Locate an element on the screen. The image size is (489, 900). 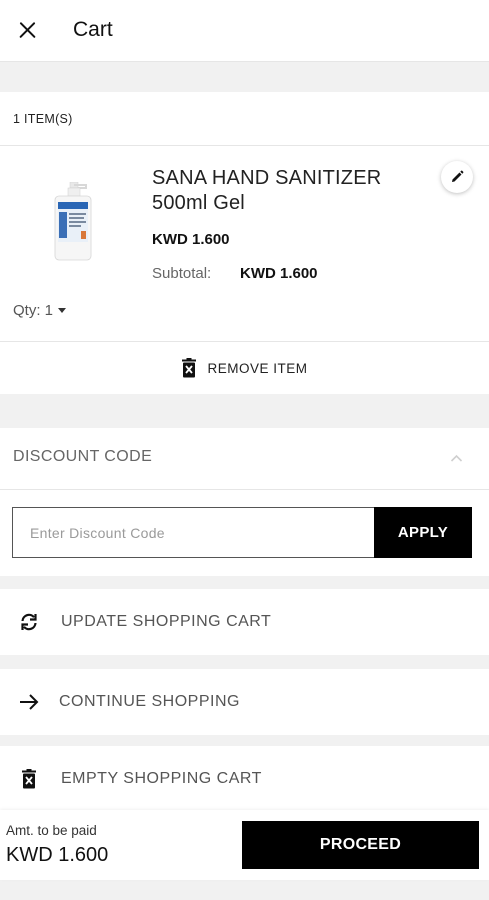
amount-value: KWD 1.600 is located at coordinates (57, 855).